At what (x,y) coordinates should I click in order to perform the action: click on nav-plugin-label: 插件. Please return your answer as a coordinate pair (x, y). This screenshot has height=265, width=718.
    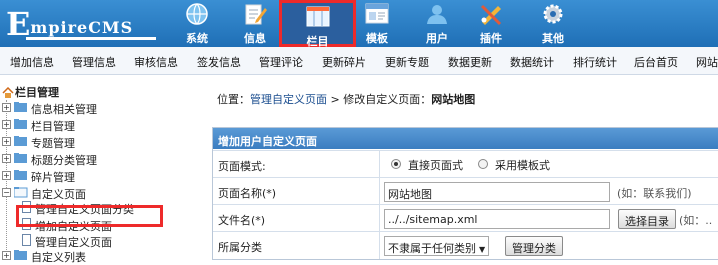
    Looking at the image, I should click on (491, 38).